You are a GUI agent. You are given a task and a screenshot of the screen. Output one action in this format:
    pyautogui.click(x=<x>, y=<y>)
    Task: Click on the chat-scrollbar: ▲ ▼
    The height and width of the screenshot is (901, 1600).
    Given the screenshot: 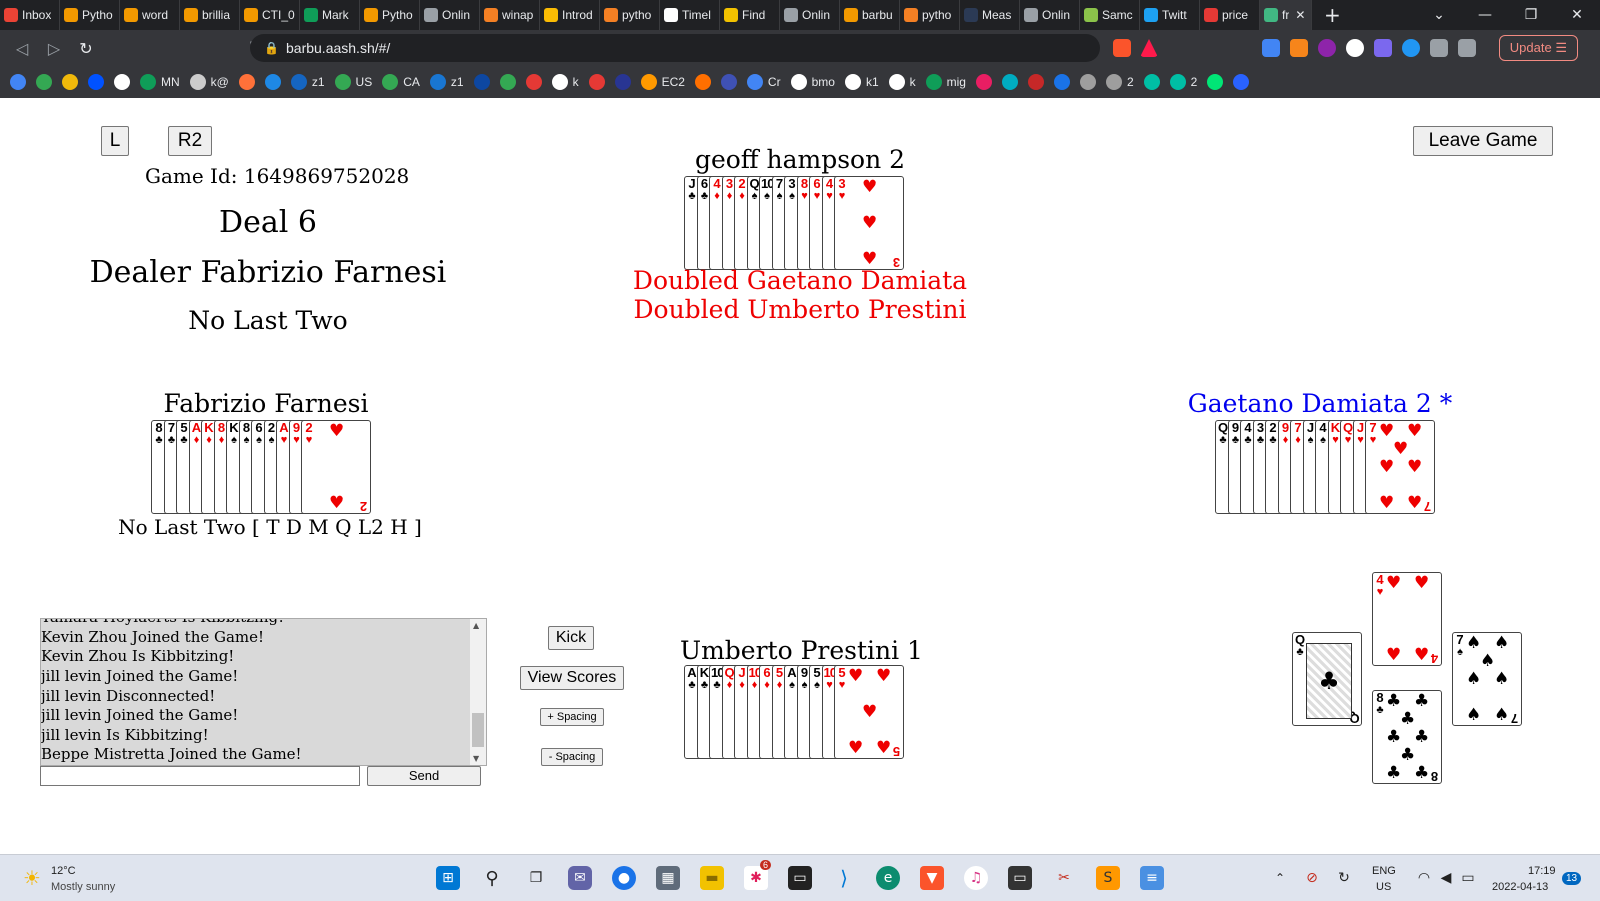 What is the action you would take?
    pyautogui.click(x=478, y=692)
    